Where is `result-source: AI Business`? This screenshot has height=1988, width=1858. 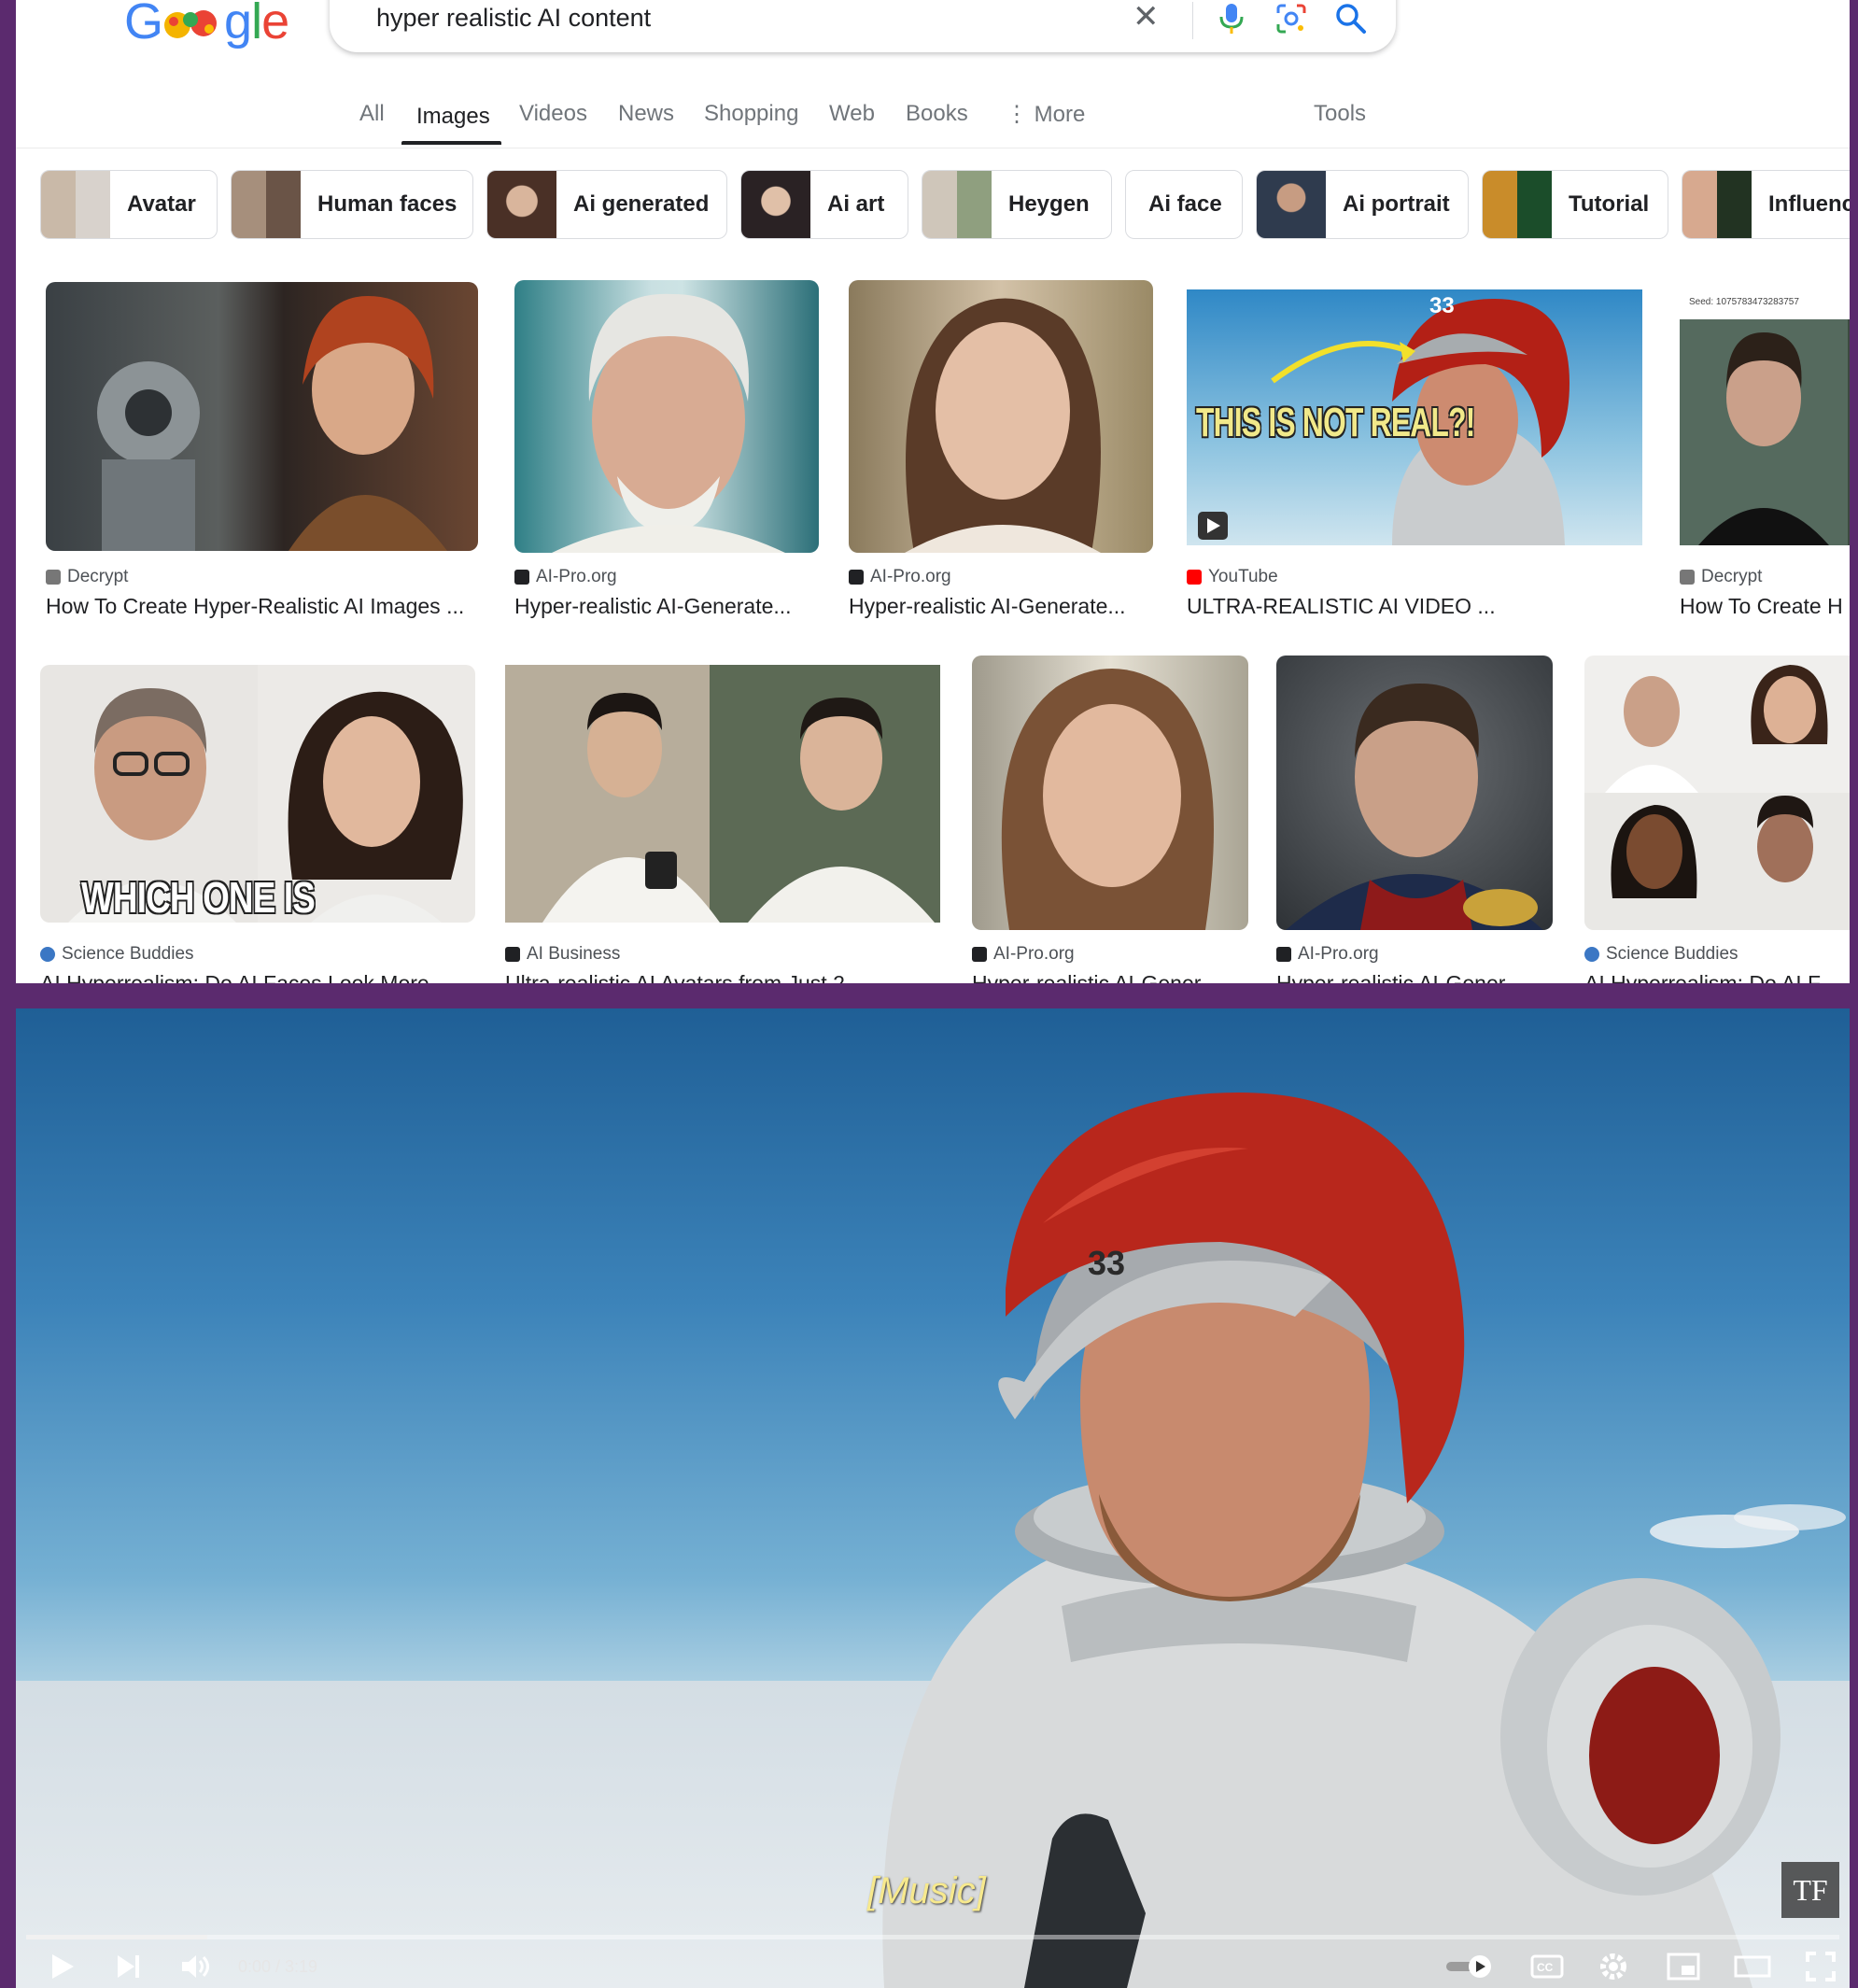
result-source: AI Business is located at coordinates (562, 955).